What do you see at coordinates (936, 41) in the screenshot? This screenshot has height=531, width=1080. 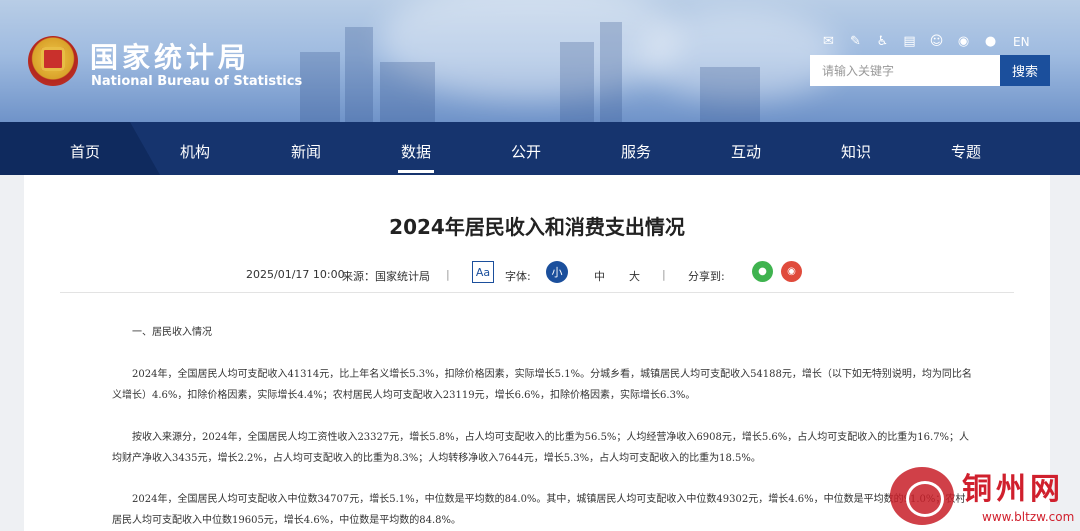 I see `robot-icon: ☺` at bounding box center [936, 41].